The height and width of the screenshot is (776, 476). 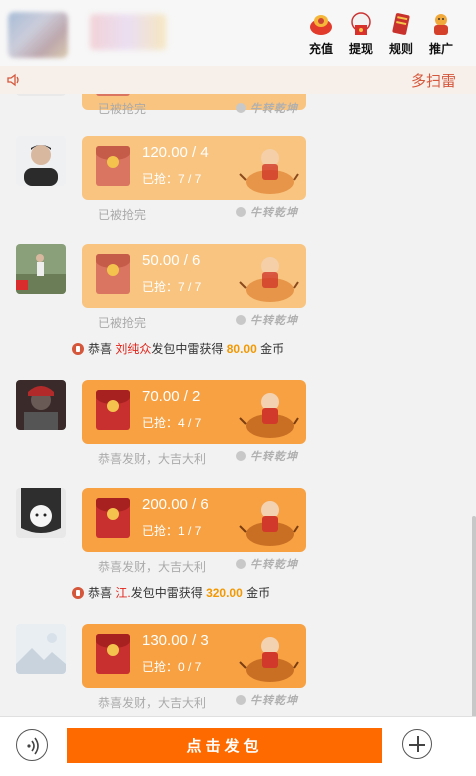 I want to click on red-packet-card: 120.00 / 4 已抢：7 / 7, so click(x=194, y=168).